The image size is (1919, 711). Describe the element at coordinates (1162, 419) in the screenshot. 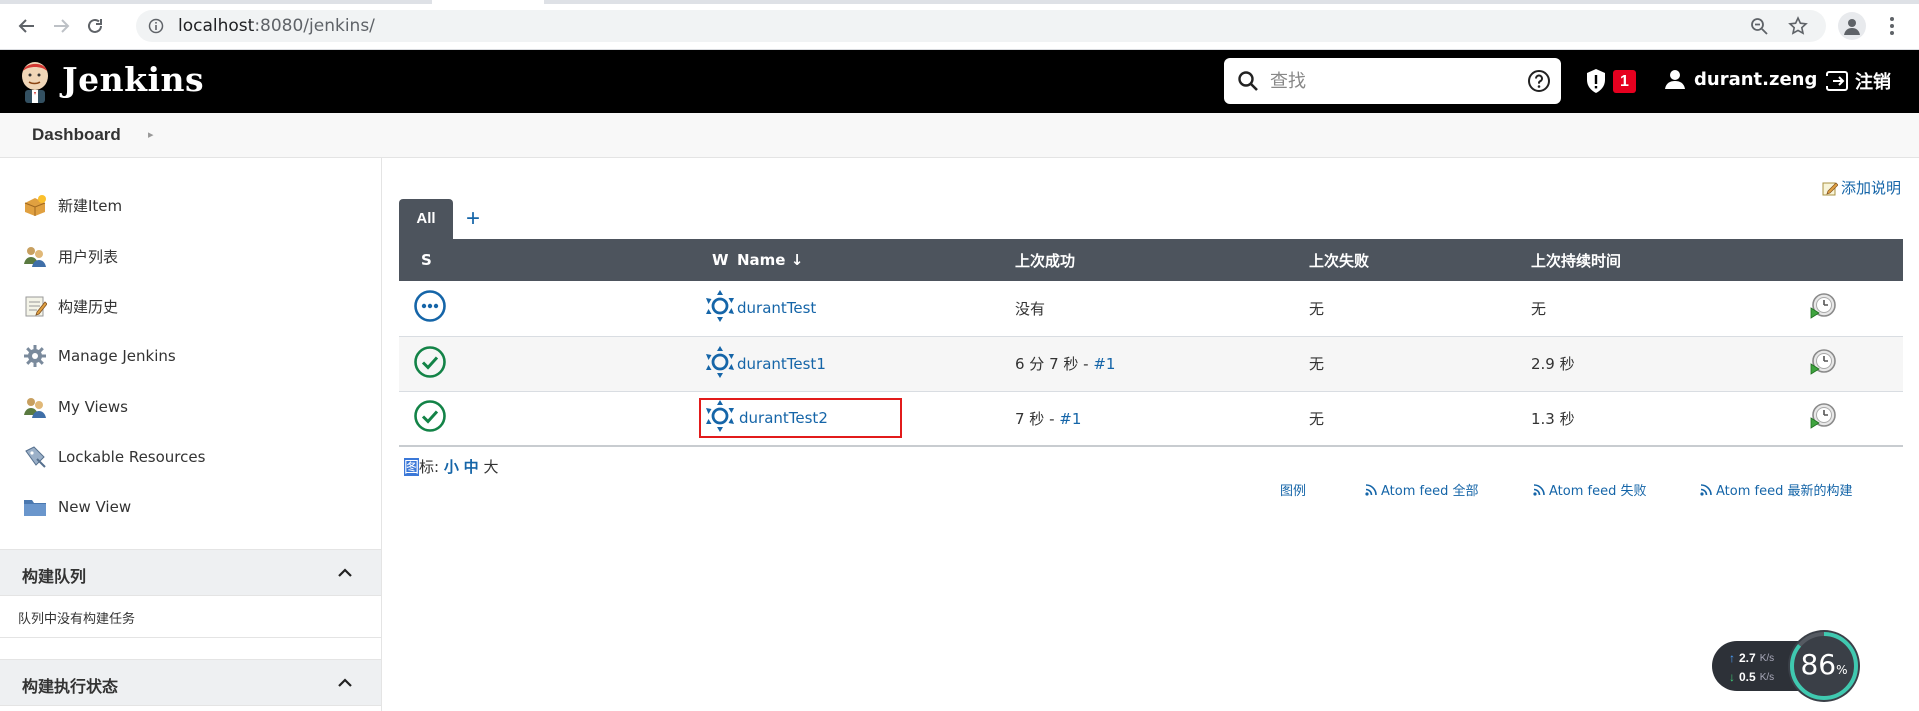

I see `last-success-cell: 7 秒 - #1` at that location.